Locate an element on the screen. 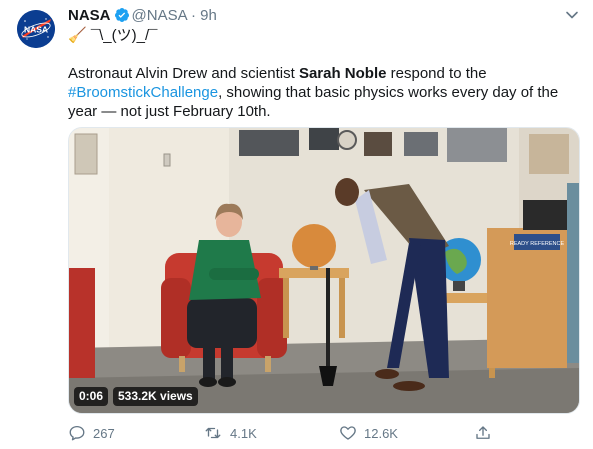 This screenshot has width=593, height=449. heart-icon is located at coordinates (348, 433).